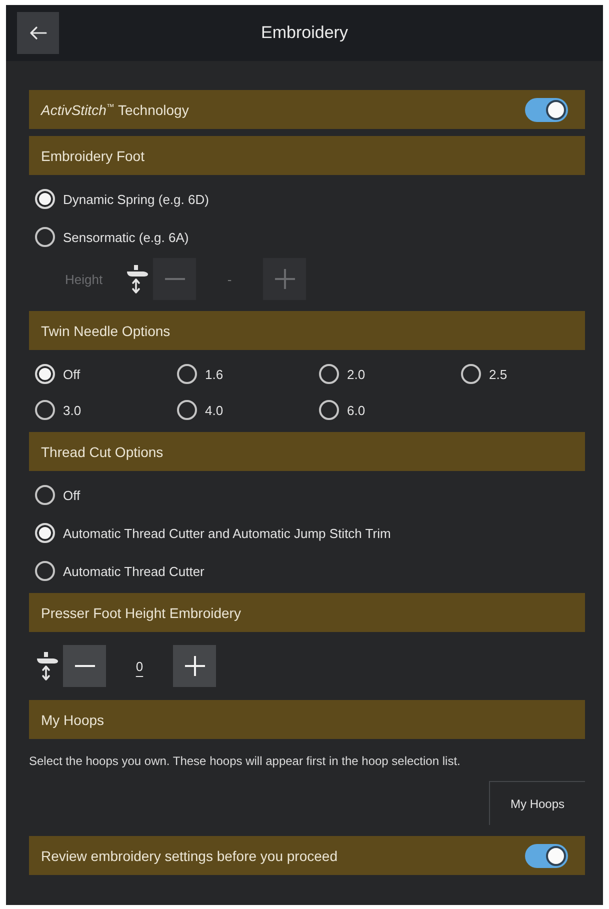 The image size is (609, 909). I want to click on description-text: Select the hoops you own. These hoops will appear first in the hoop selection list., so click(245, 761).